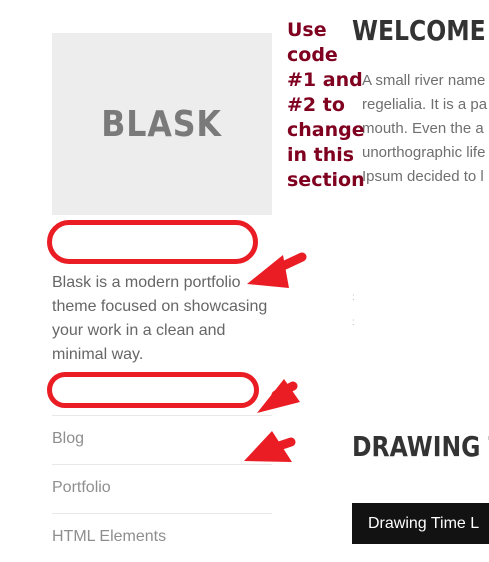  What do you see at coordinates (162, 439) in the screenshot?
I see `nav-item-blog: Blog` at bounding box center [162, 439].